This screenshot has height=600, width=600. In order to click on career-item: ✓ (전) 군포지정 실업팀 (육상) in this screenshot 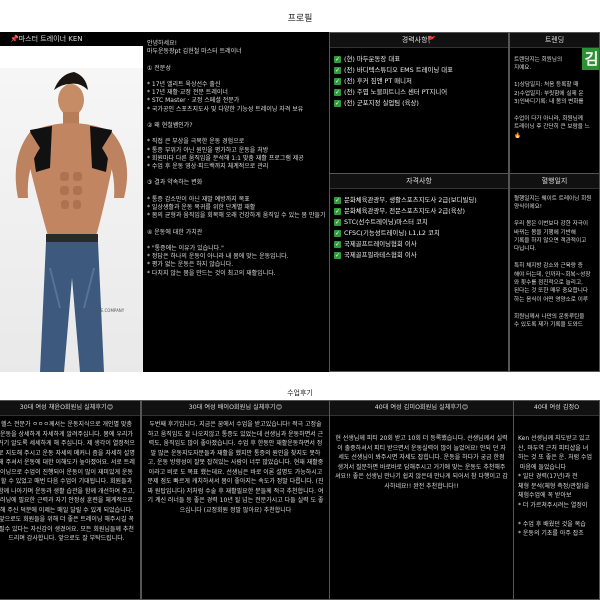, I will do `click(376, 103)`.